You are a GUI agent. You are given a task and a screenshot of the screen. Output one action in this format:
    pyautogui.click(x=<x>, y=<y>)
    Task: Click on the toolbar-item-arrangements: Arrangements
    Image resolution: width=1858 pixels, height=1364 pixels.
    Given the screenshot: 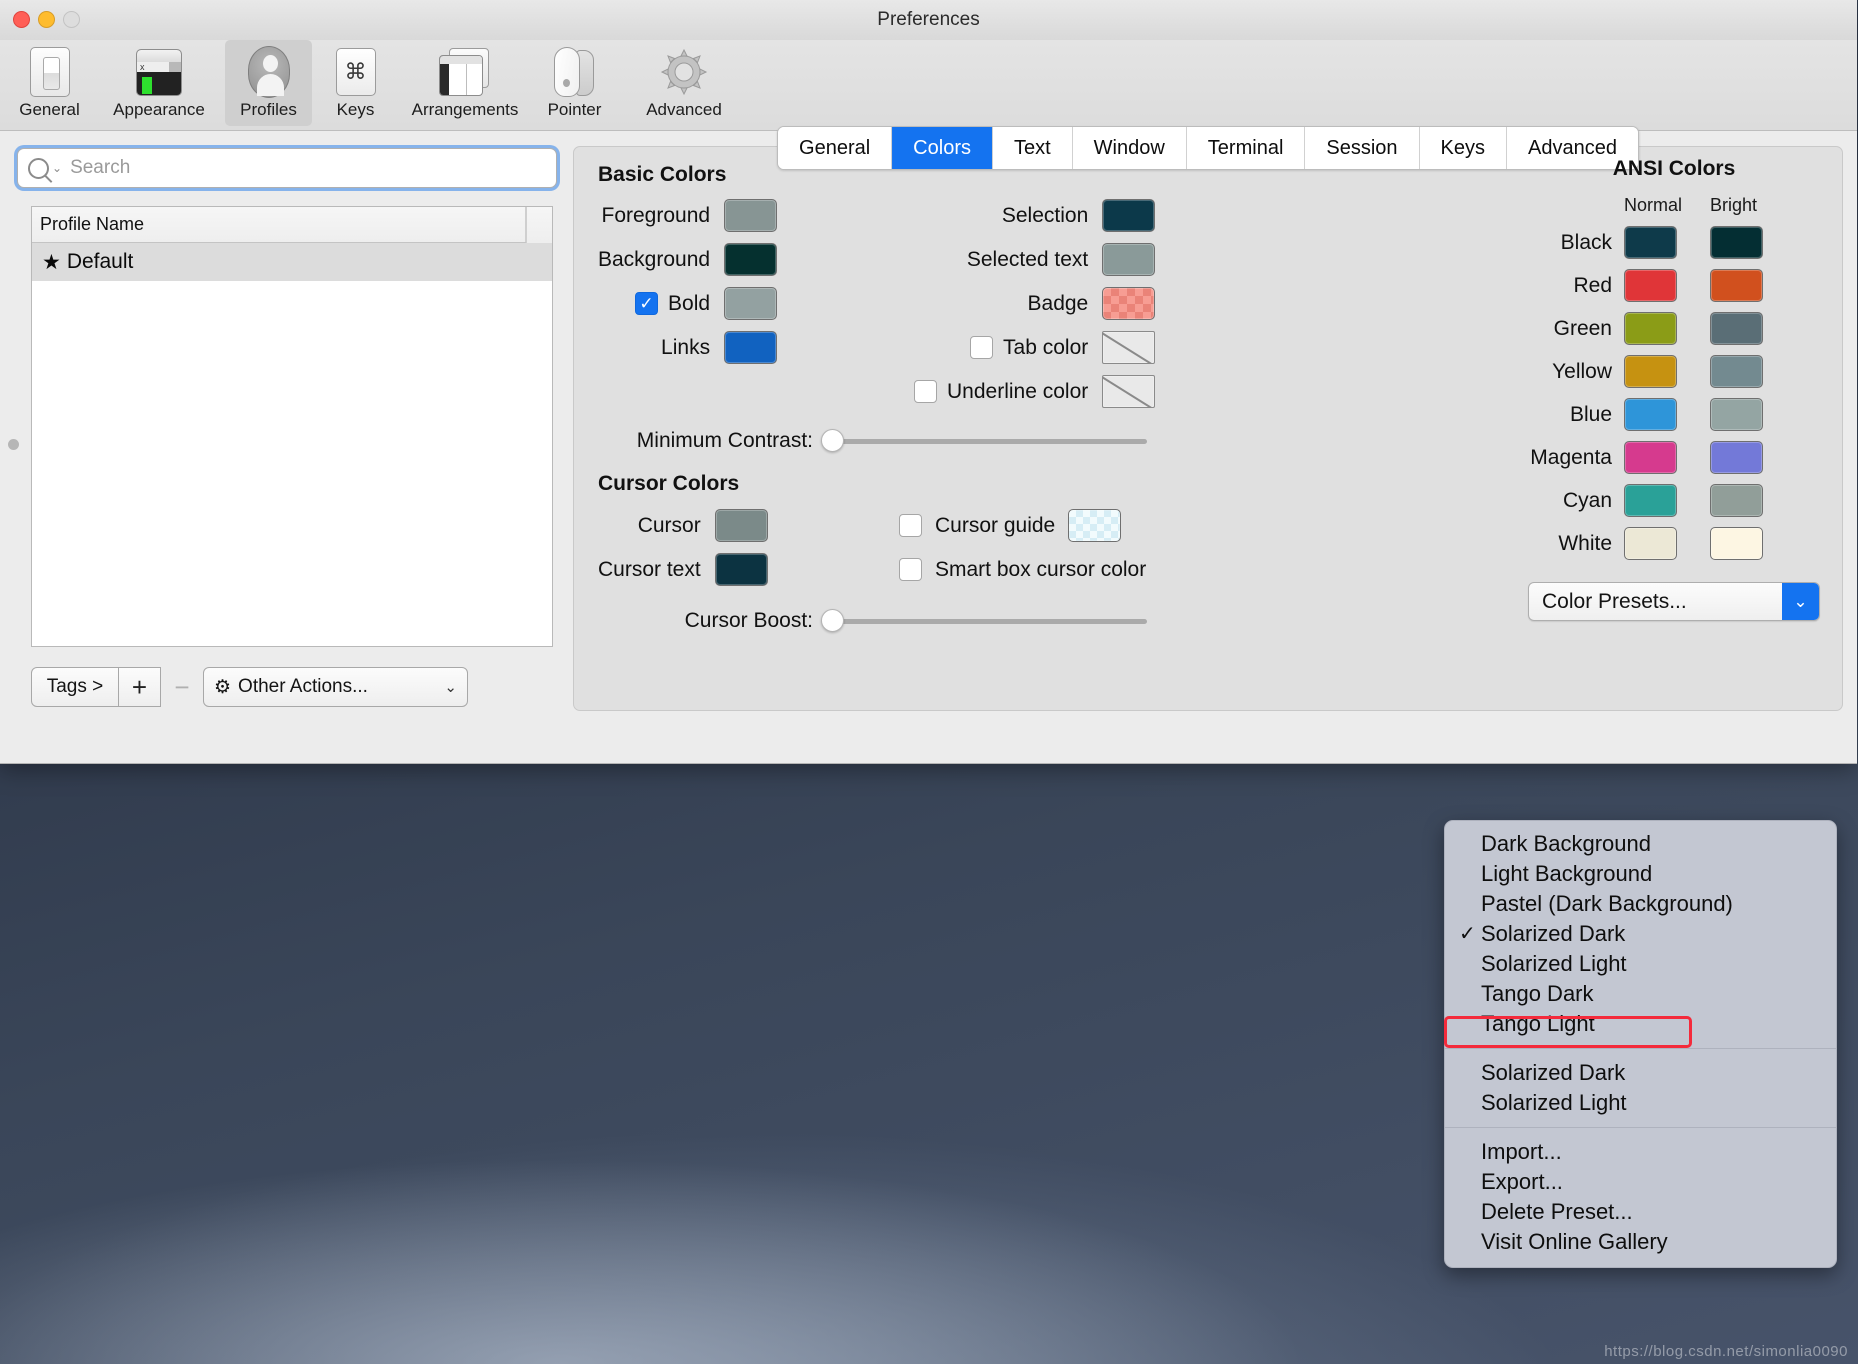 What is the action you would take?
    pyautogui.click(x=465, y=80)
    